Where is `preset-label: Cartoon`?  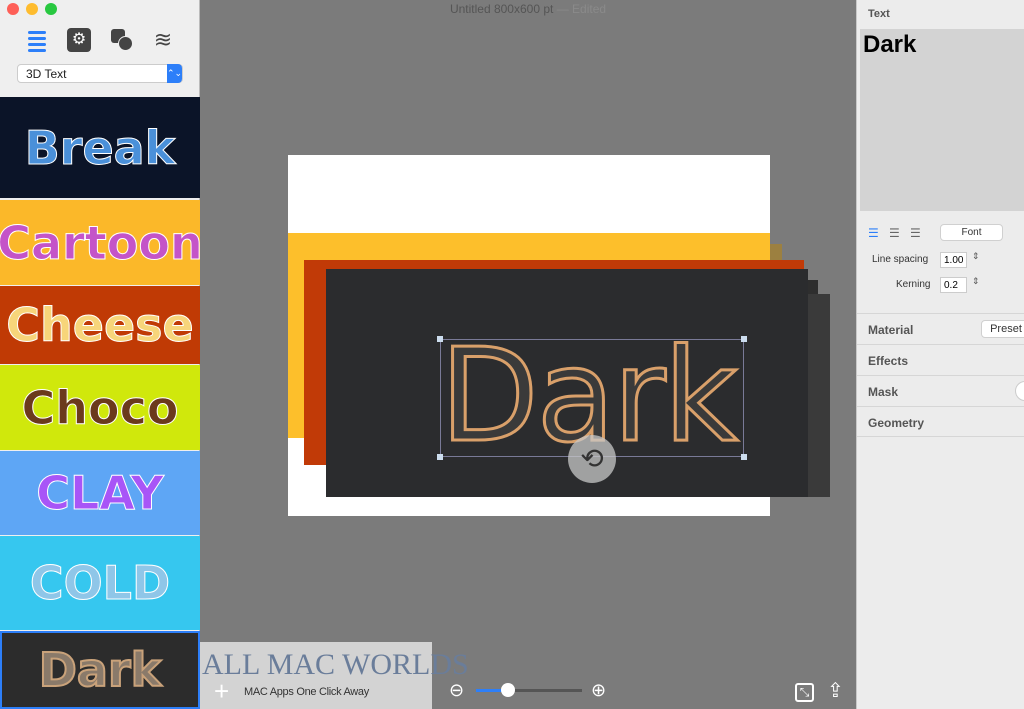
preset-label: Cartoon is located at coordinates (100, 242).